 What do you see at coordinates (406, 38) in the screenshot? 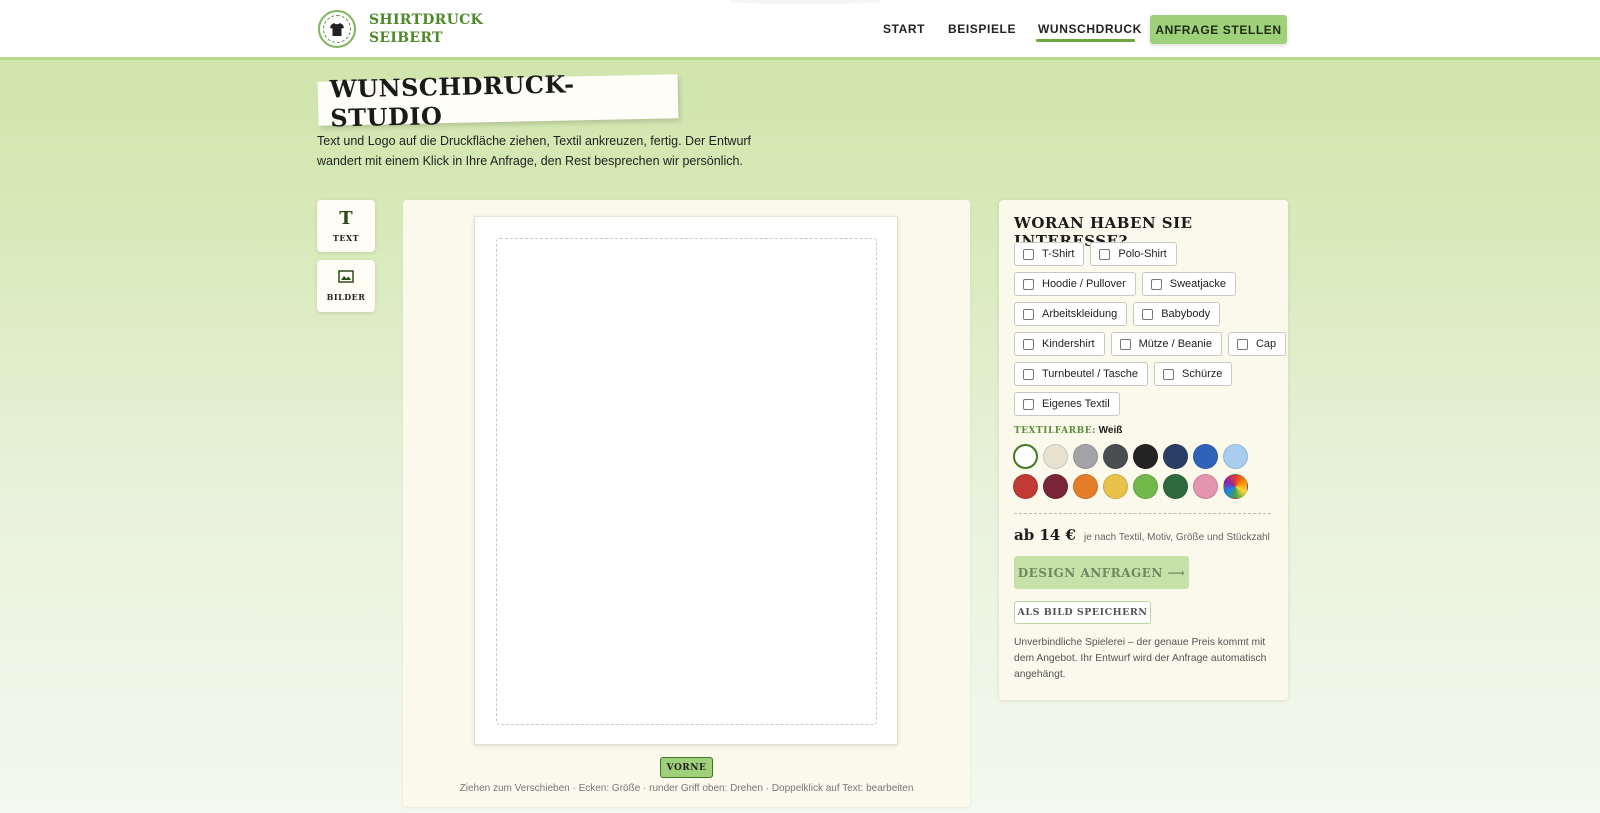
I see `brand-line-2: SEIBERT` at bounding box center [406, 38].